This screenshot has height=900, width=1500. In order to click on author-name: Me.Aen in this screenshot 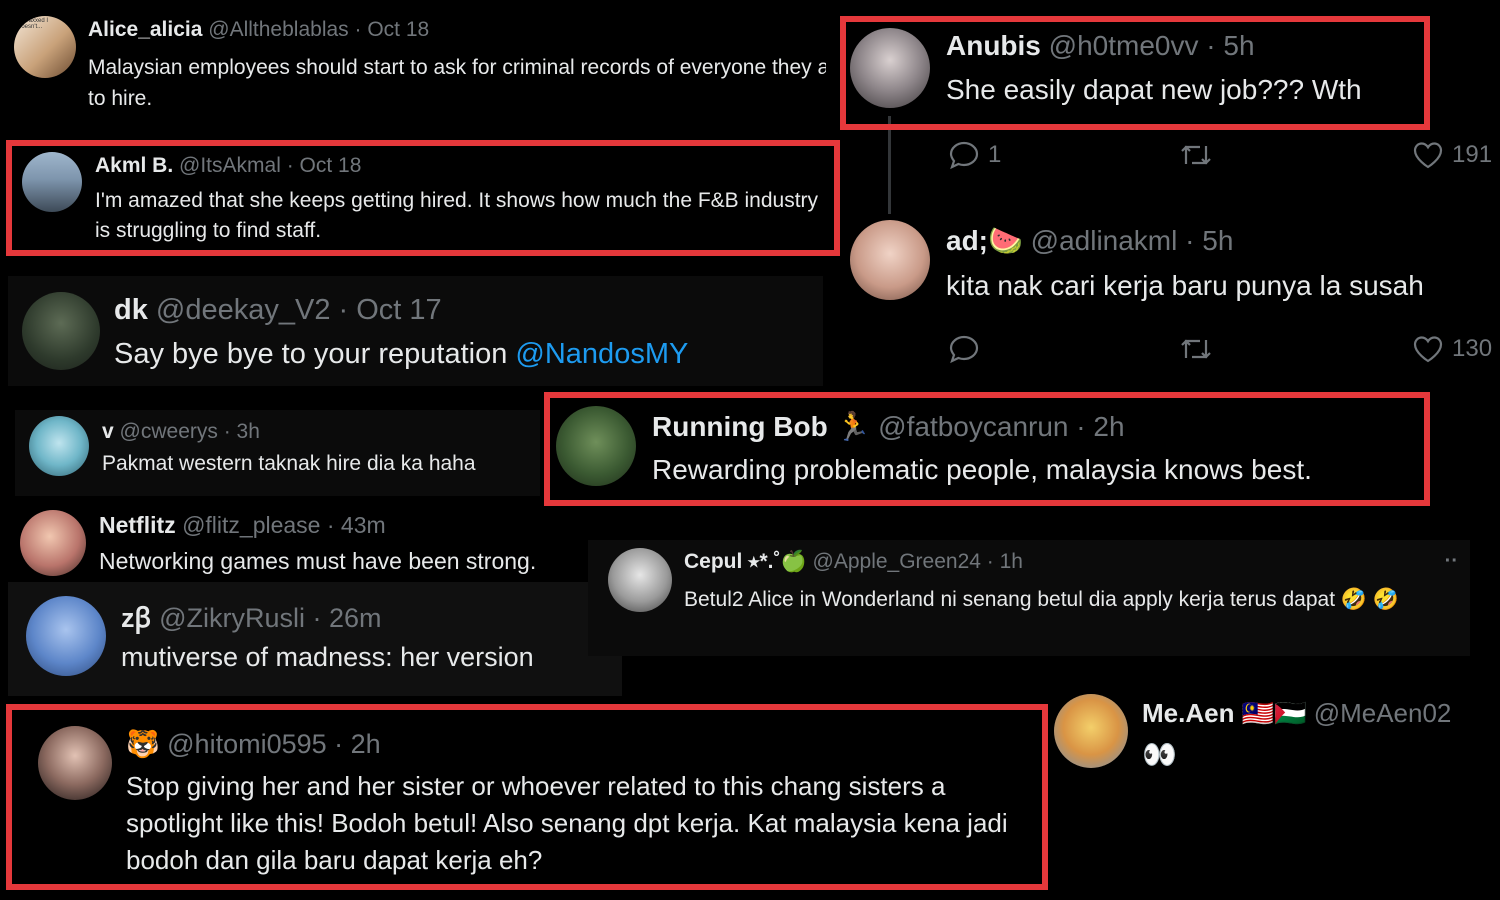, I will do `click(1188, 713)`.